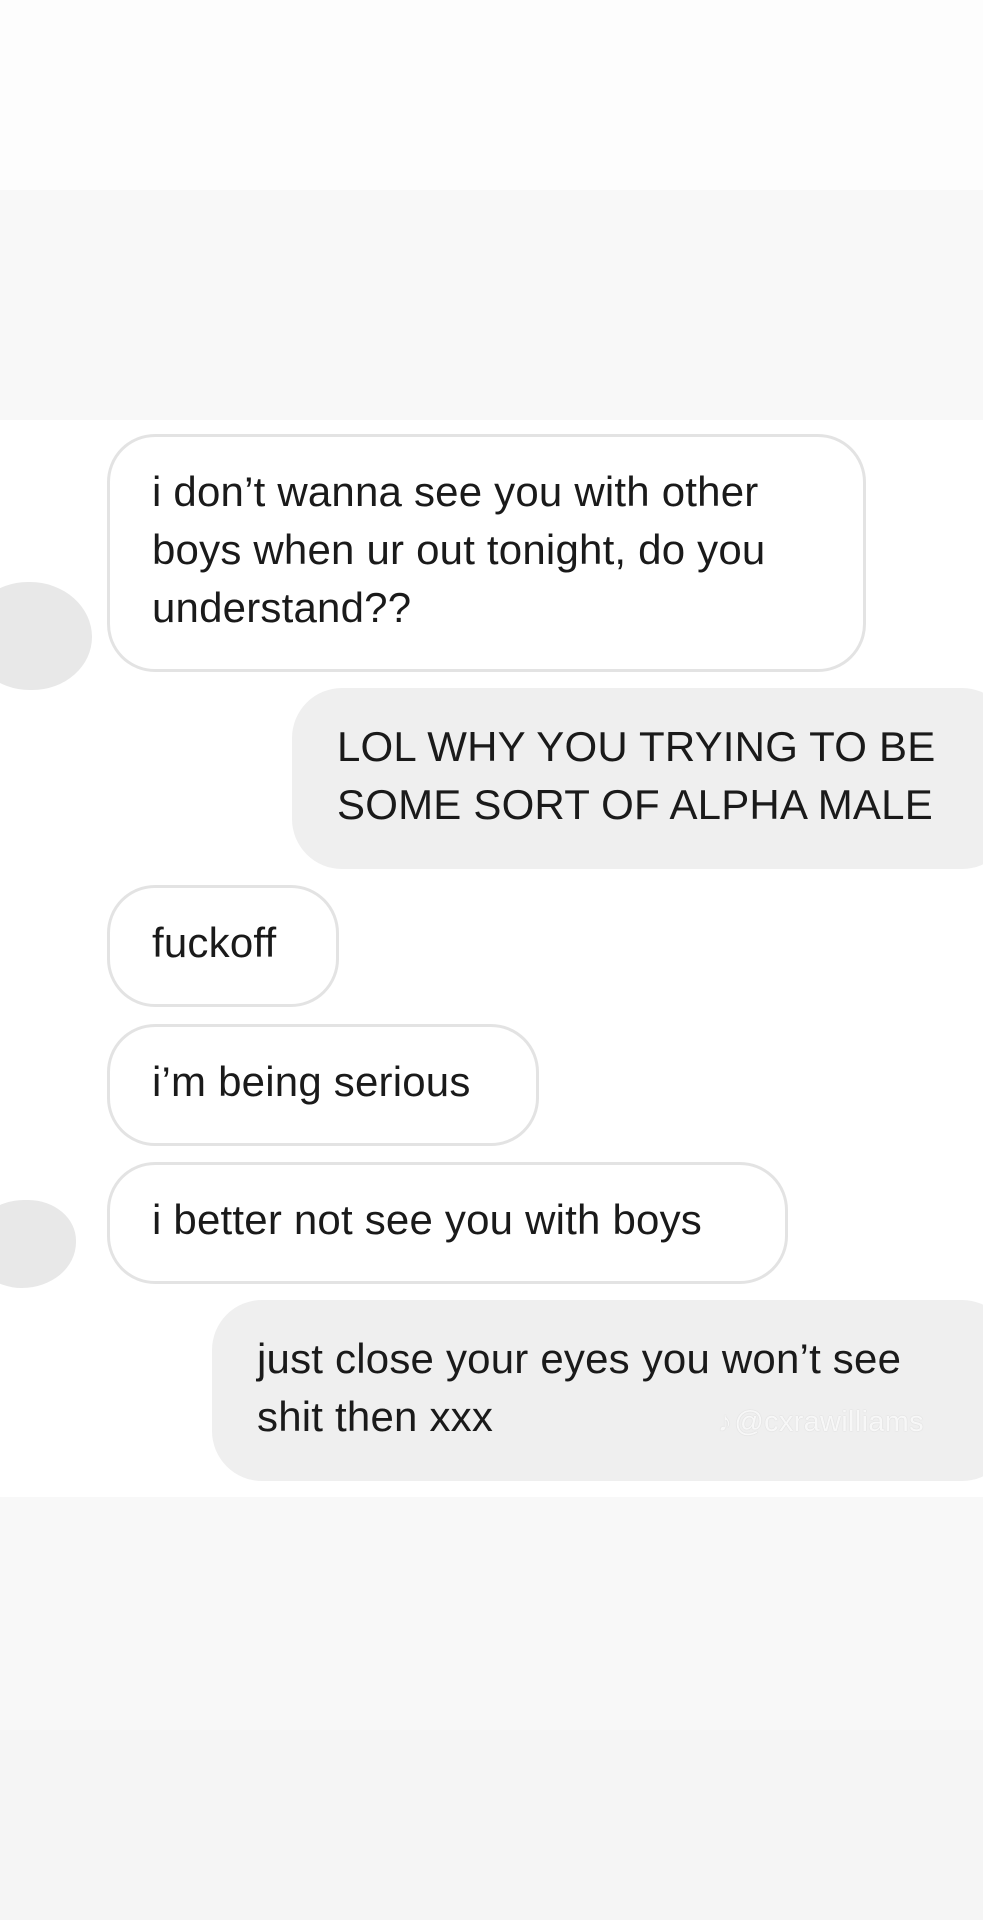 The width and height of the screenshot is (983, 1920). Describe the element at coordinates (447, 1223) in the screenshot. I see `incoming-message-bubble: i better not see you with boys` at that location.